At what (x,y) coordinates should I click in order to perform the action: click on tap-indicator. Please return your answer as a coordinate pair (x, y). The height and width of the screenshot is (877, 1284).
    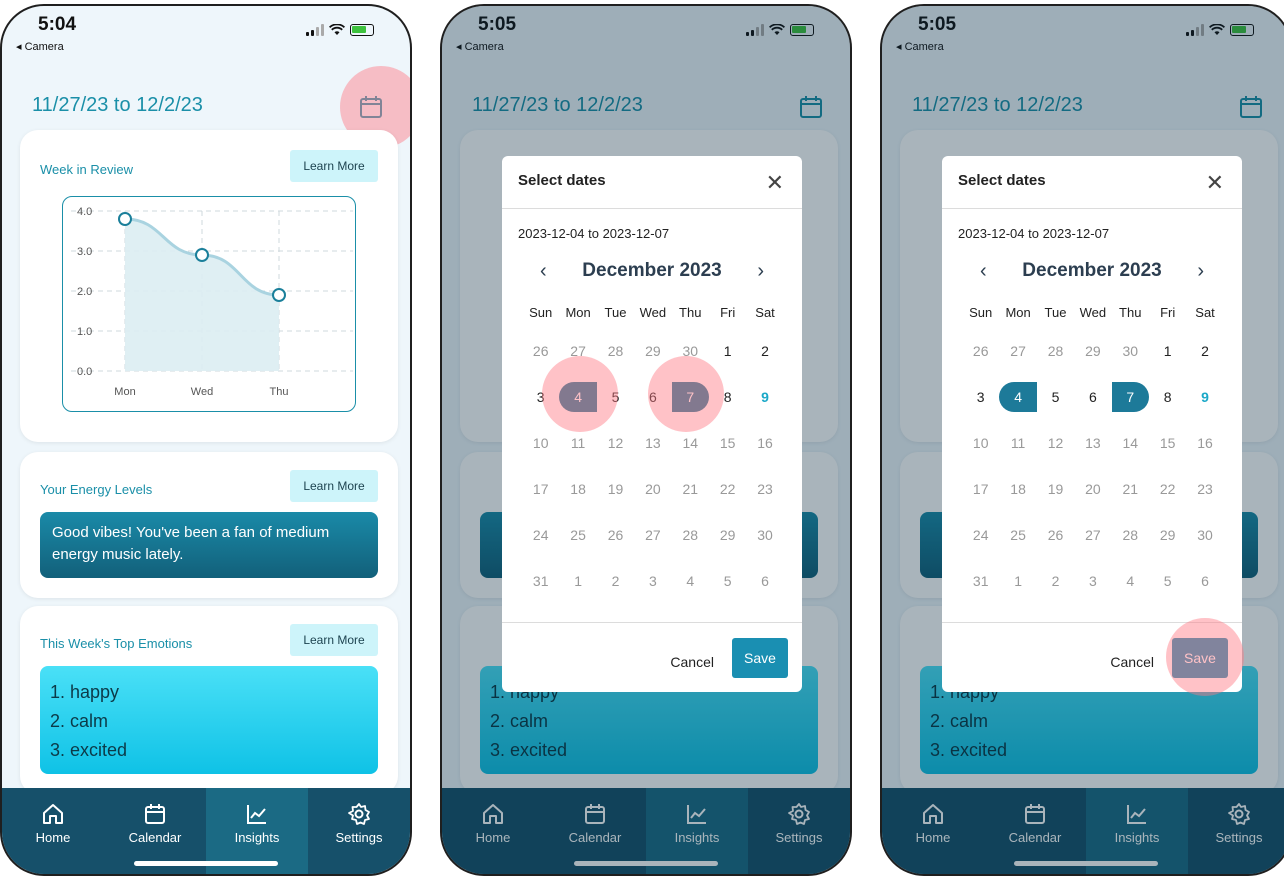
    Looking at the image, I should click on (580, 394).